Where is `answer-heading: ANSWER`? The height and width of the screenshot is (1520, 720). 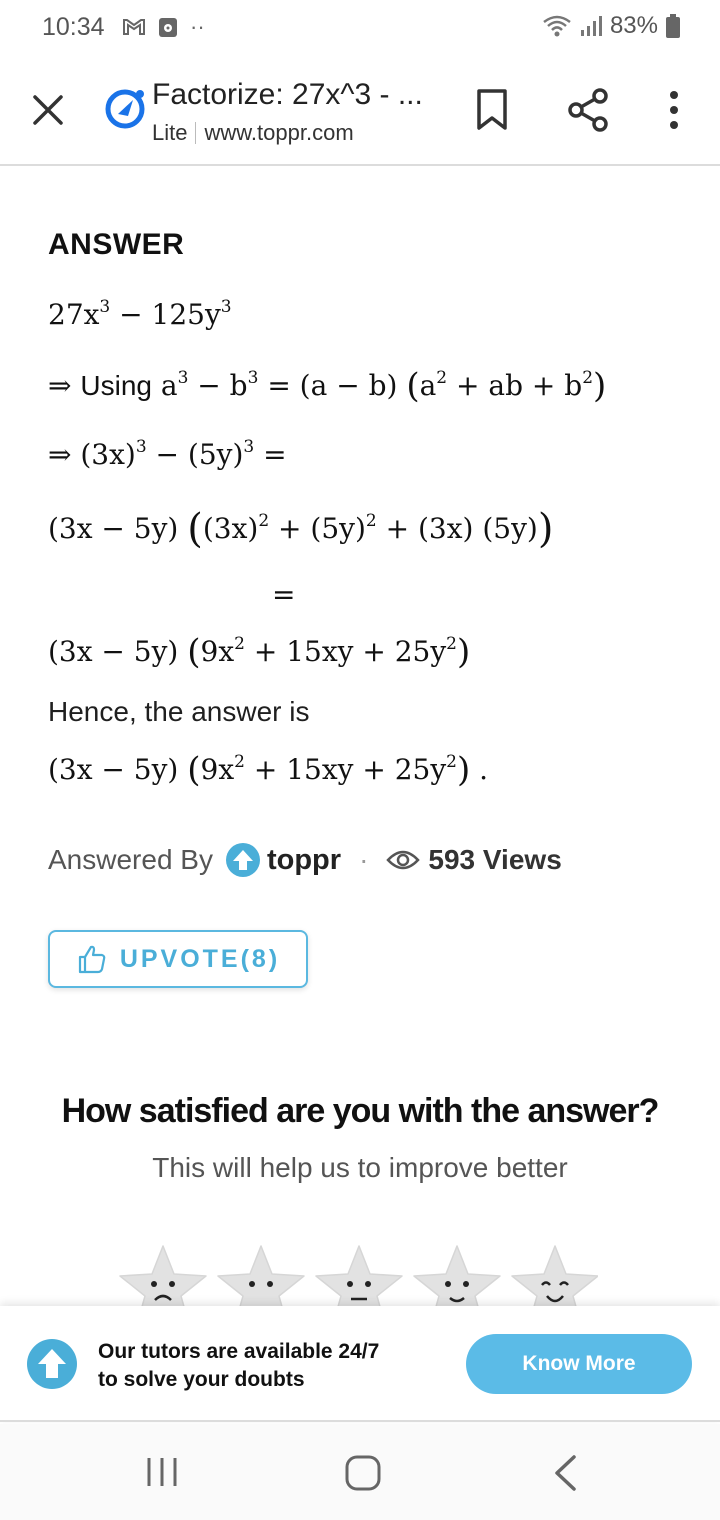
answer-heading: ANSWER is located at coordinates (116, 244).